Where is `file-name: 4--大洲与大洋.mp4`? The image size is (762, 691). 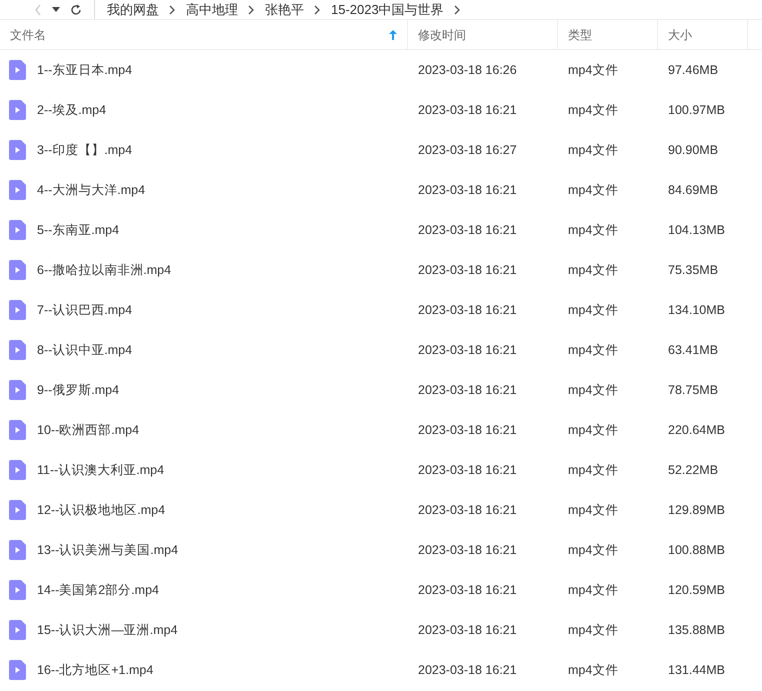
file-name: 4--大洲与大洋.mp4 is located at coordinates (91, 190).